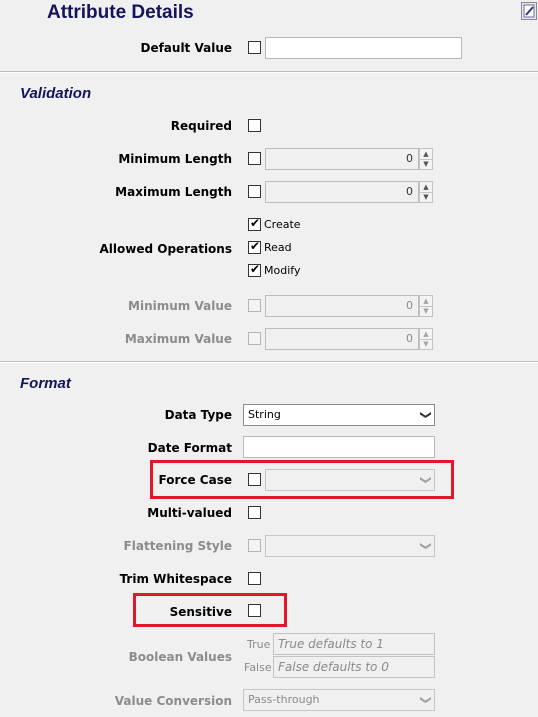 The image size is (538, 717). I want to click on default-value-input, so click(363, 48).